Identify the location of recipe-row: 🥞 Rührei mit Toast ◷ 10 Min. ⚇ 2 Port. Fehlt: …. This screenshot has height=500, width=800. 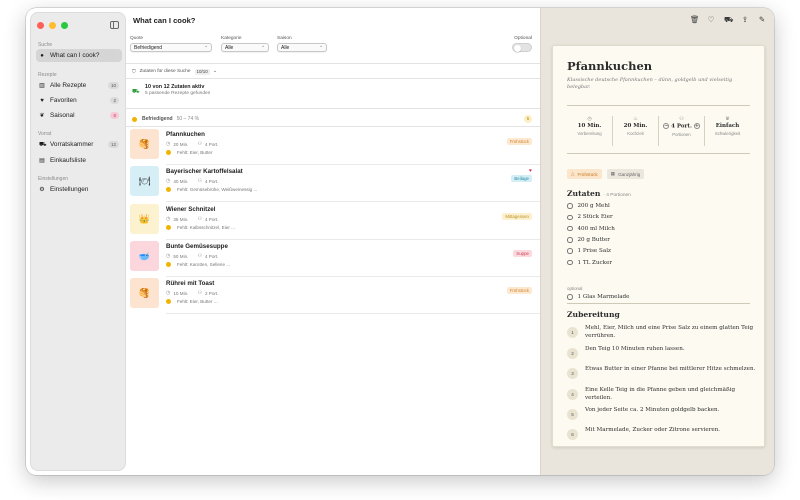
(333, 294).